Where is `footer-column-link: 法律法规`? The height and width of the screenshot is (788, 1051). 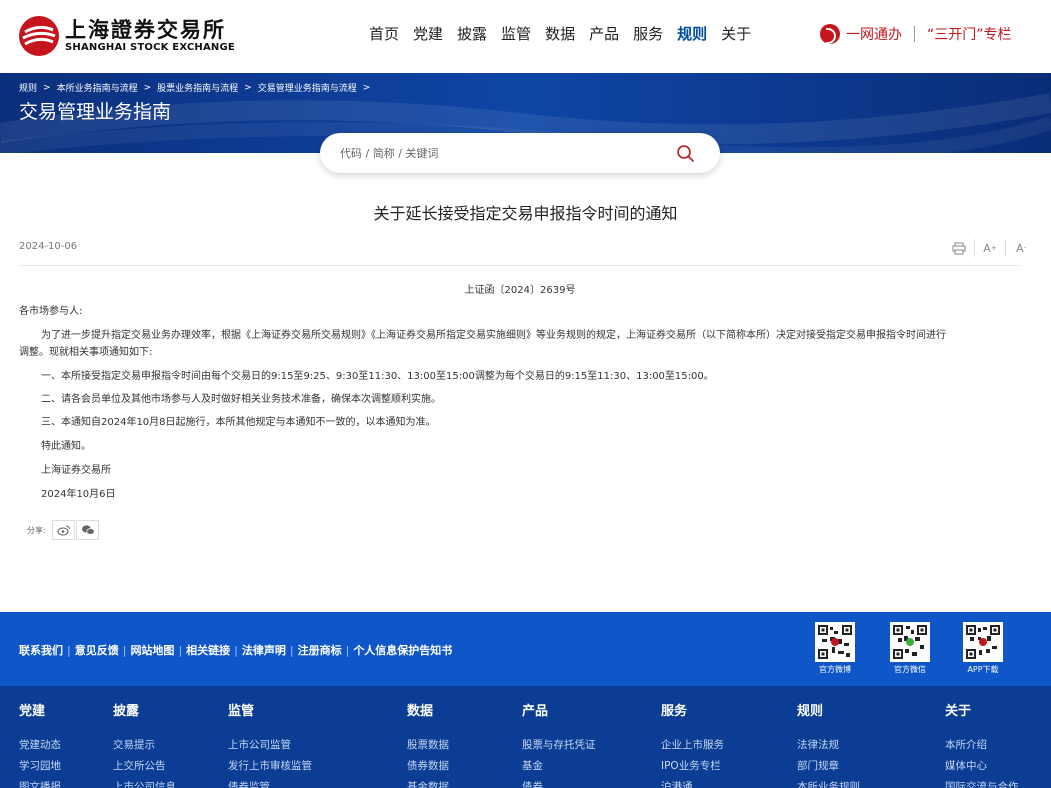 footer-column-link: 法律法规 is located at coordinates (828, 745).